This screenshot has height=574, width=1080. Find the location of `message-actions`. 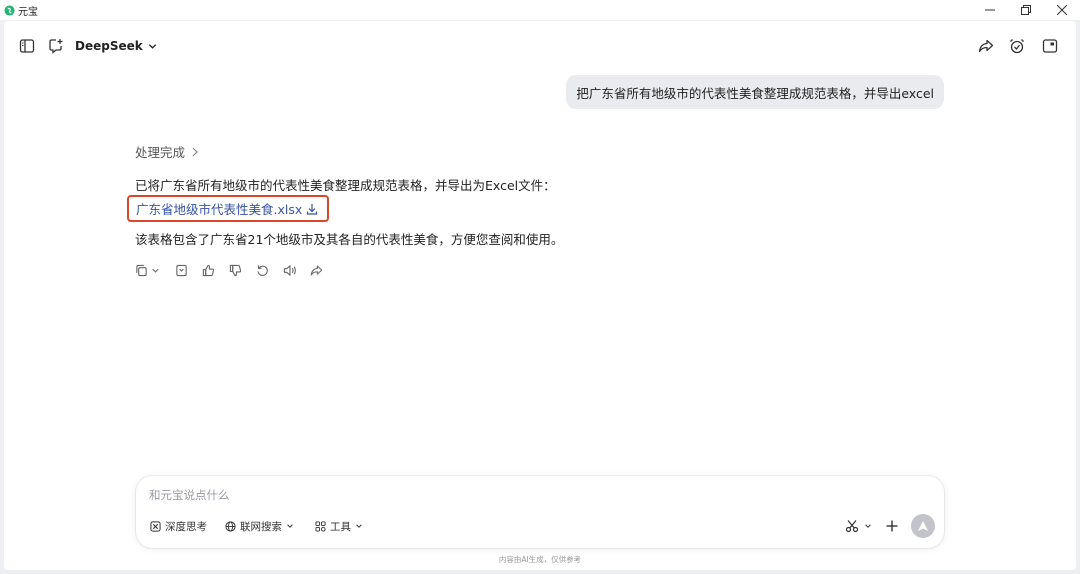

message-actions is located at coordinates (229, 270).